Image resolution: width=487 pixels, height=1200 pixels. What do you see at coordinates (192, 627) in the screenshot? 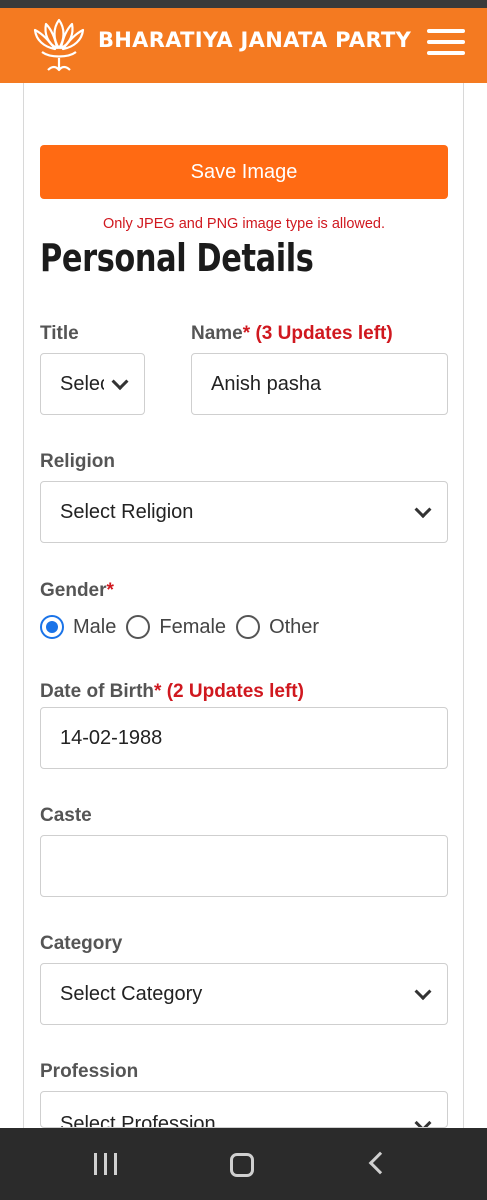
I see `gender-option-female: Female` at bounding box center [192, 627].